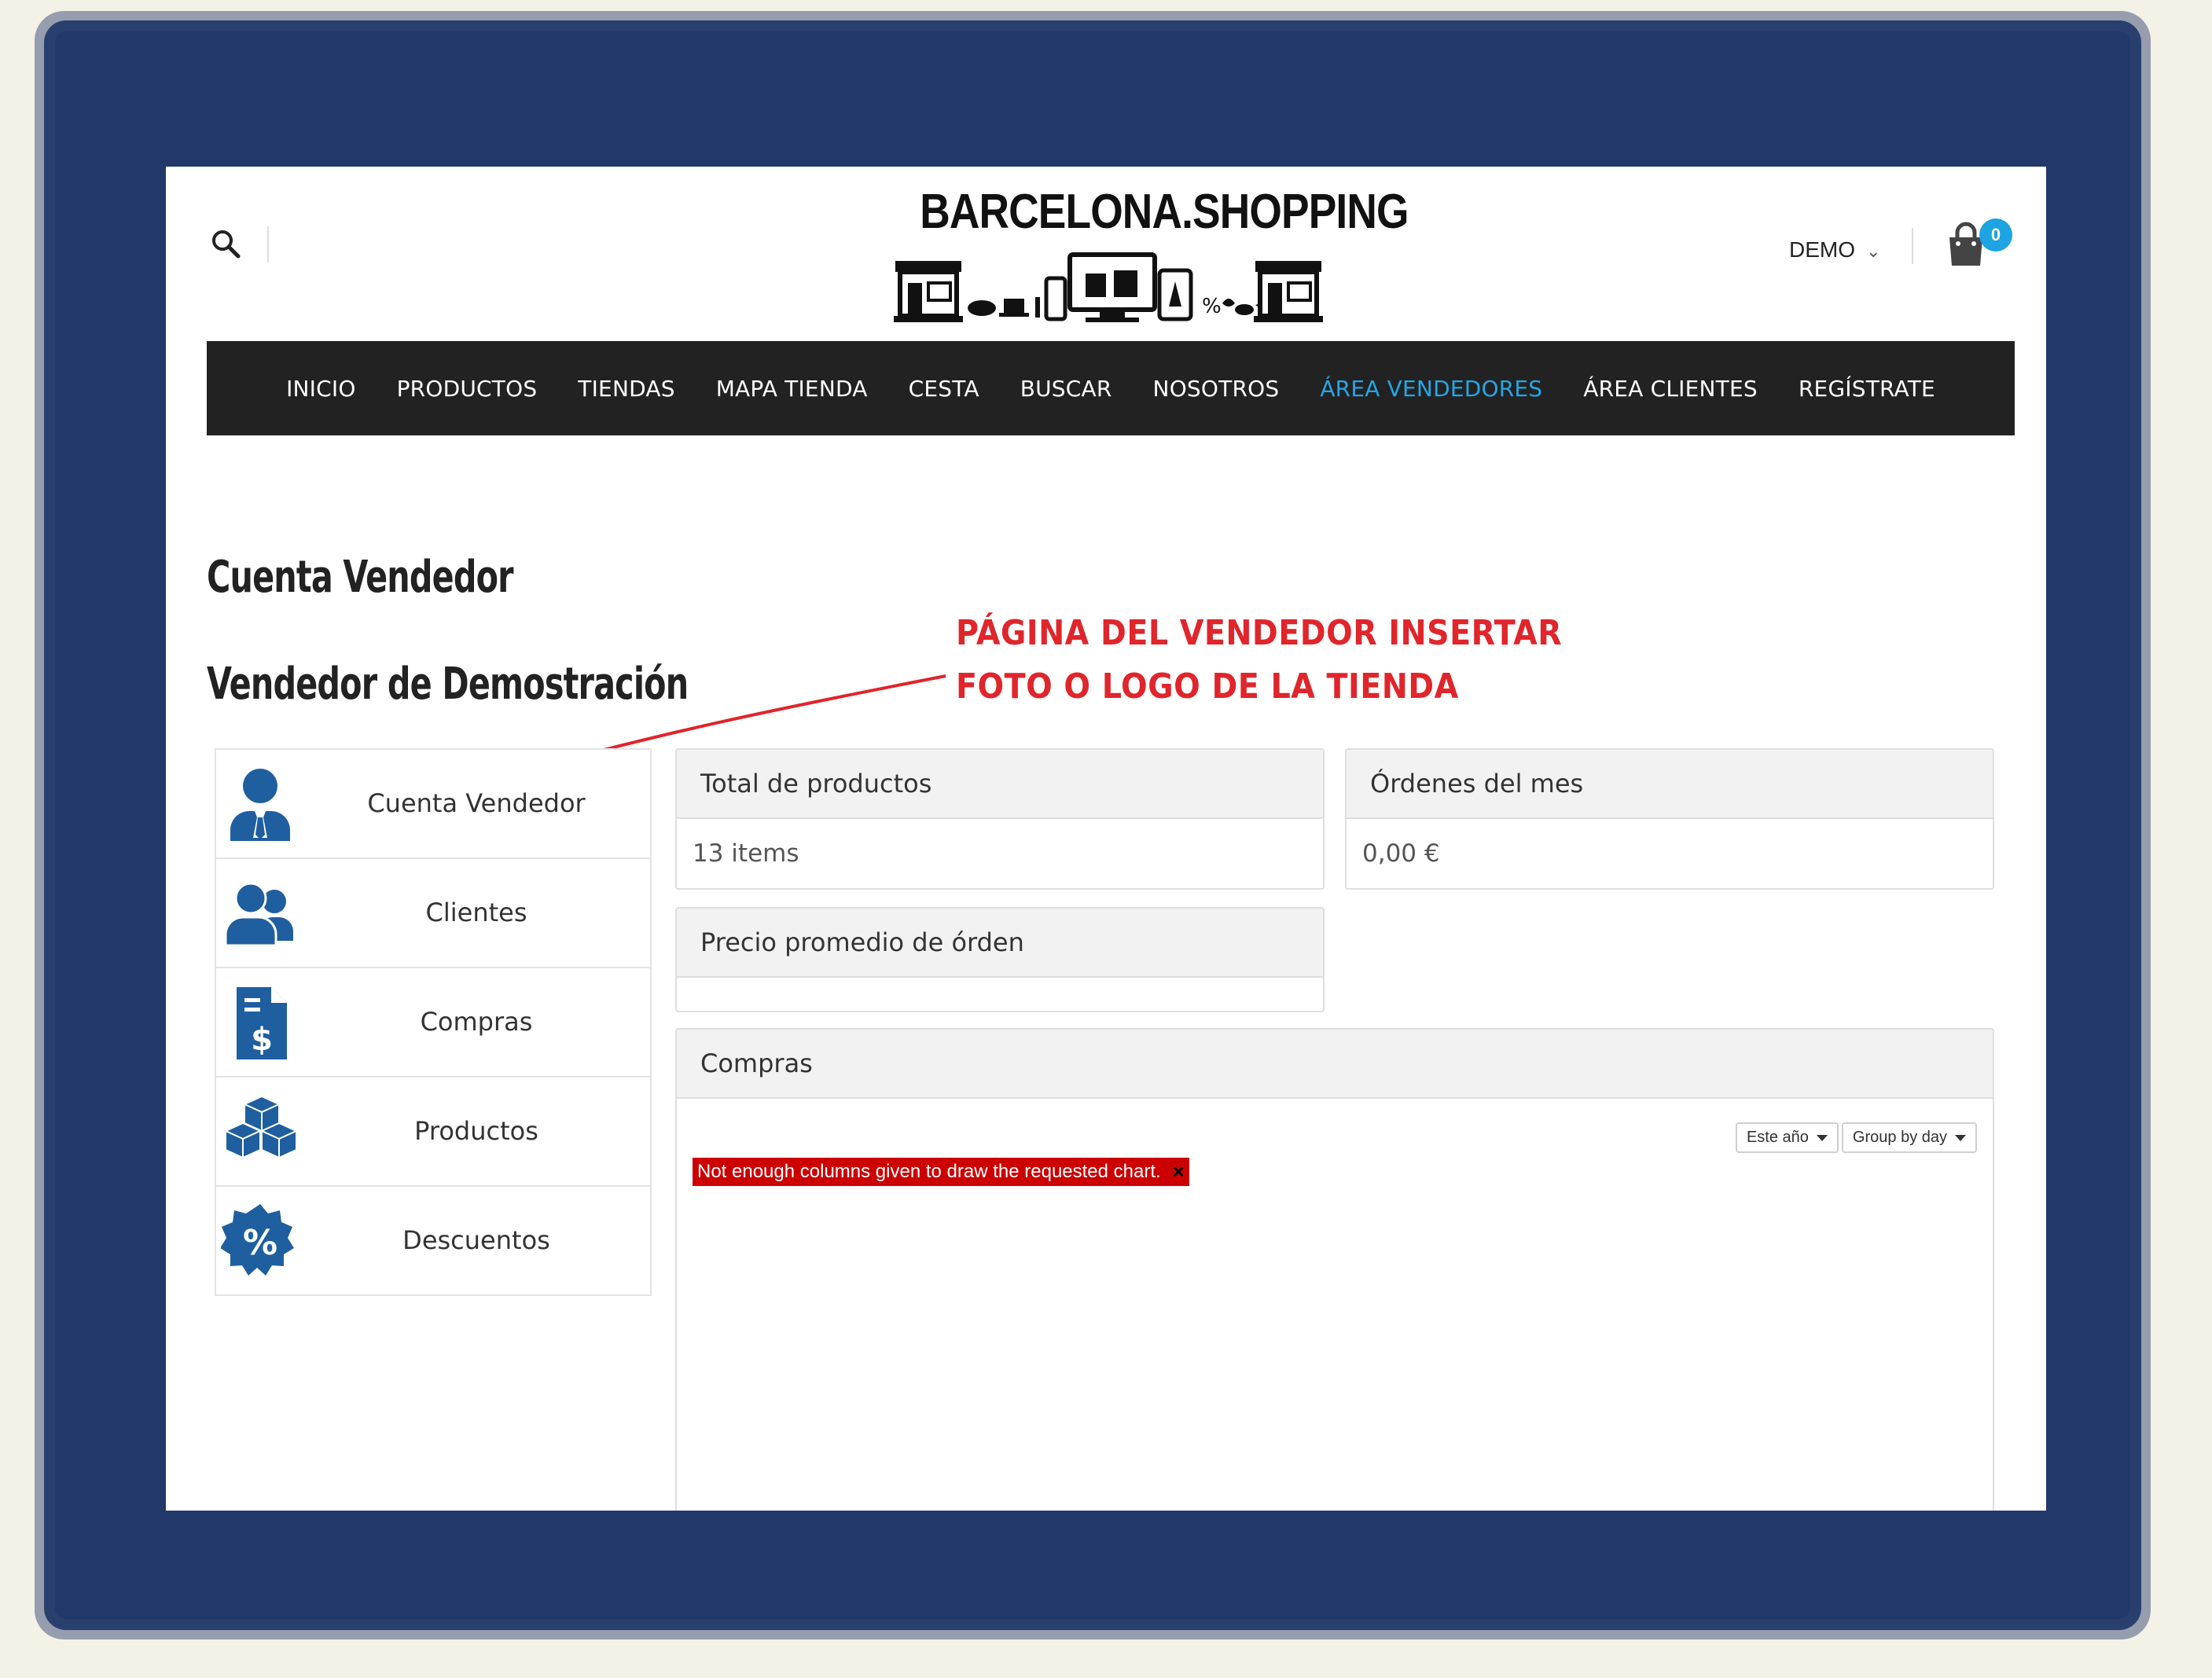  Describe the element at coordinates (1867, 389) in the screenshot. I see `nav-item-registrate: REGÍSTRATE` at that location.